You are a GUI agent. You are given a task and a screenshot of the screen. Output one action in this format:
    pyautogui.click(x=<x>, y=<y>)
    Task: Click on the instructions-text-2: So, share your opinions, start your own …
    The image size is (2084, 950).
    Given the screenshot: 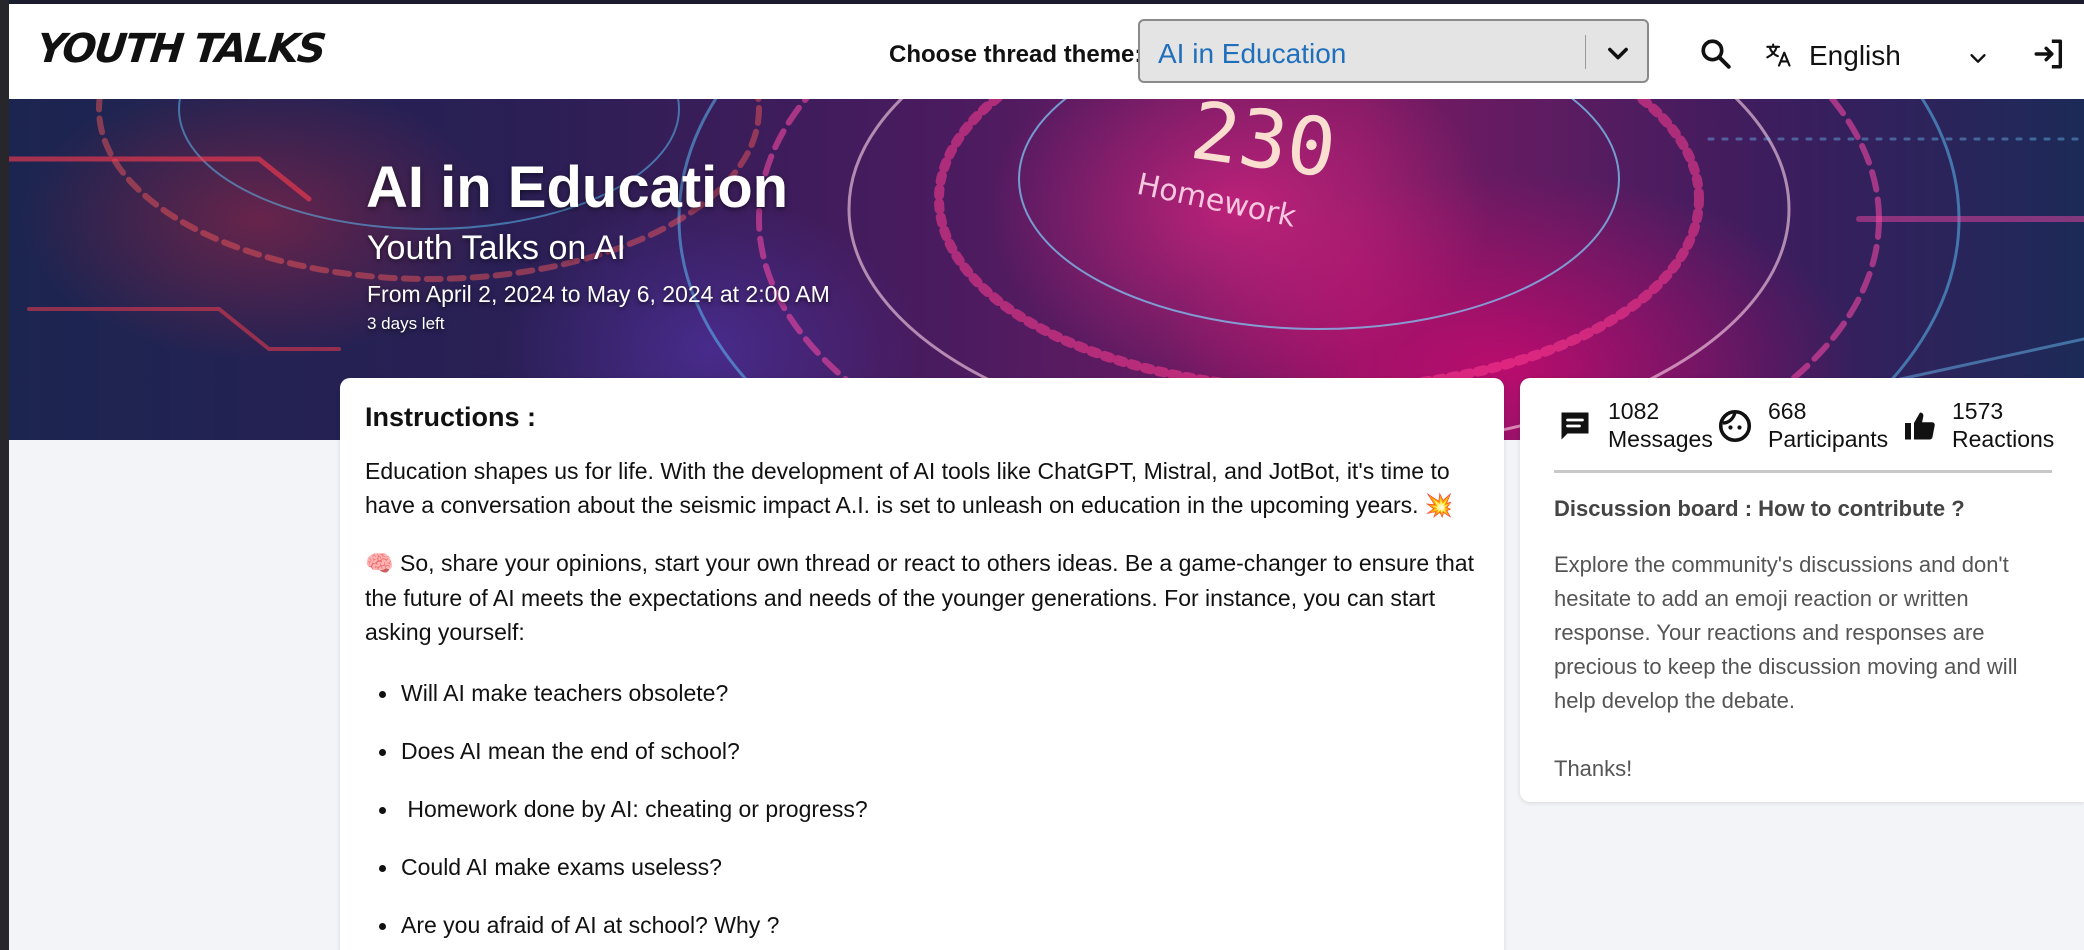 What is the action you would take?
    pyautogui.click(x=919, y=597)
    